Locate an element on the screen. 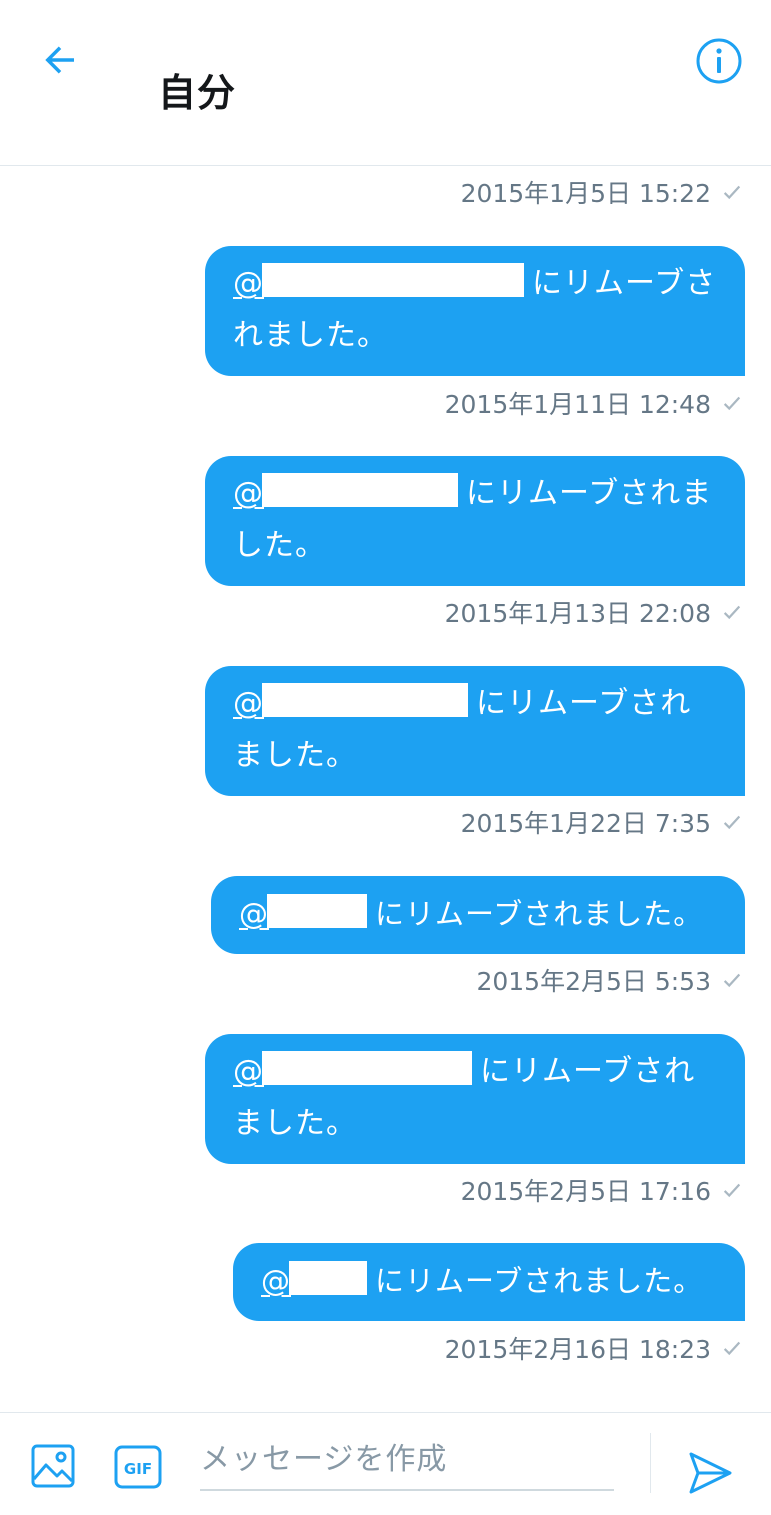  message-timestamp: 2015年2月16日 18:23 is located at coordinates (594, 1348).